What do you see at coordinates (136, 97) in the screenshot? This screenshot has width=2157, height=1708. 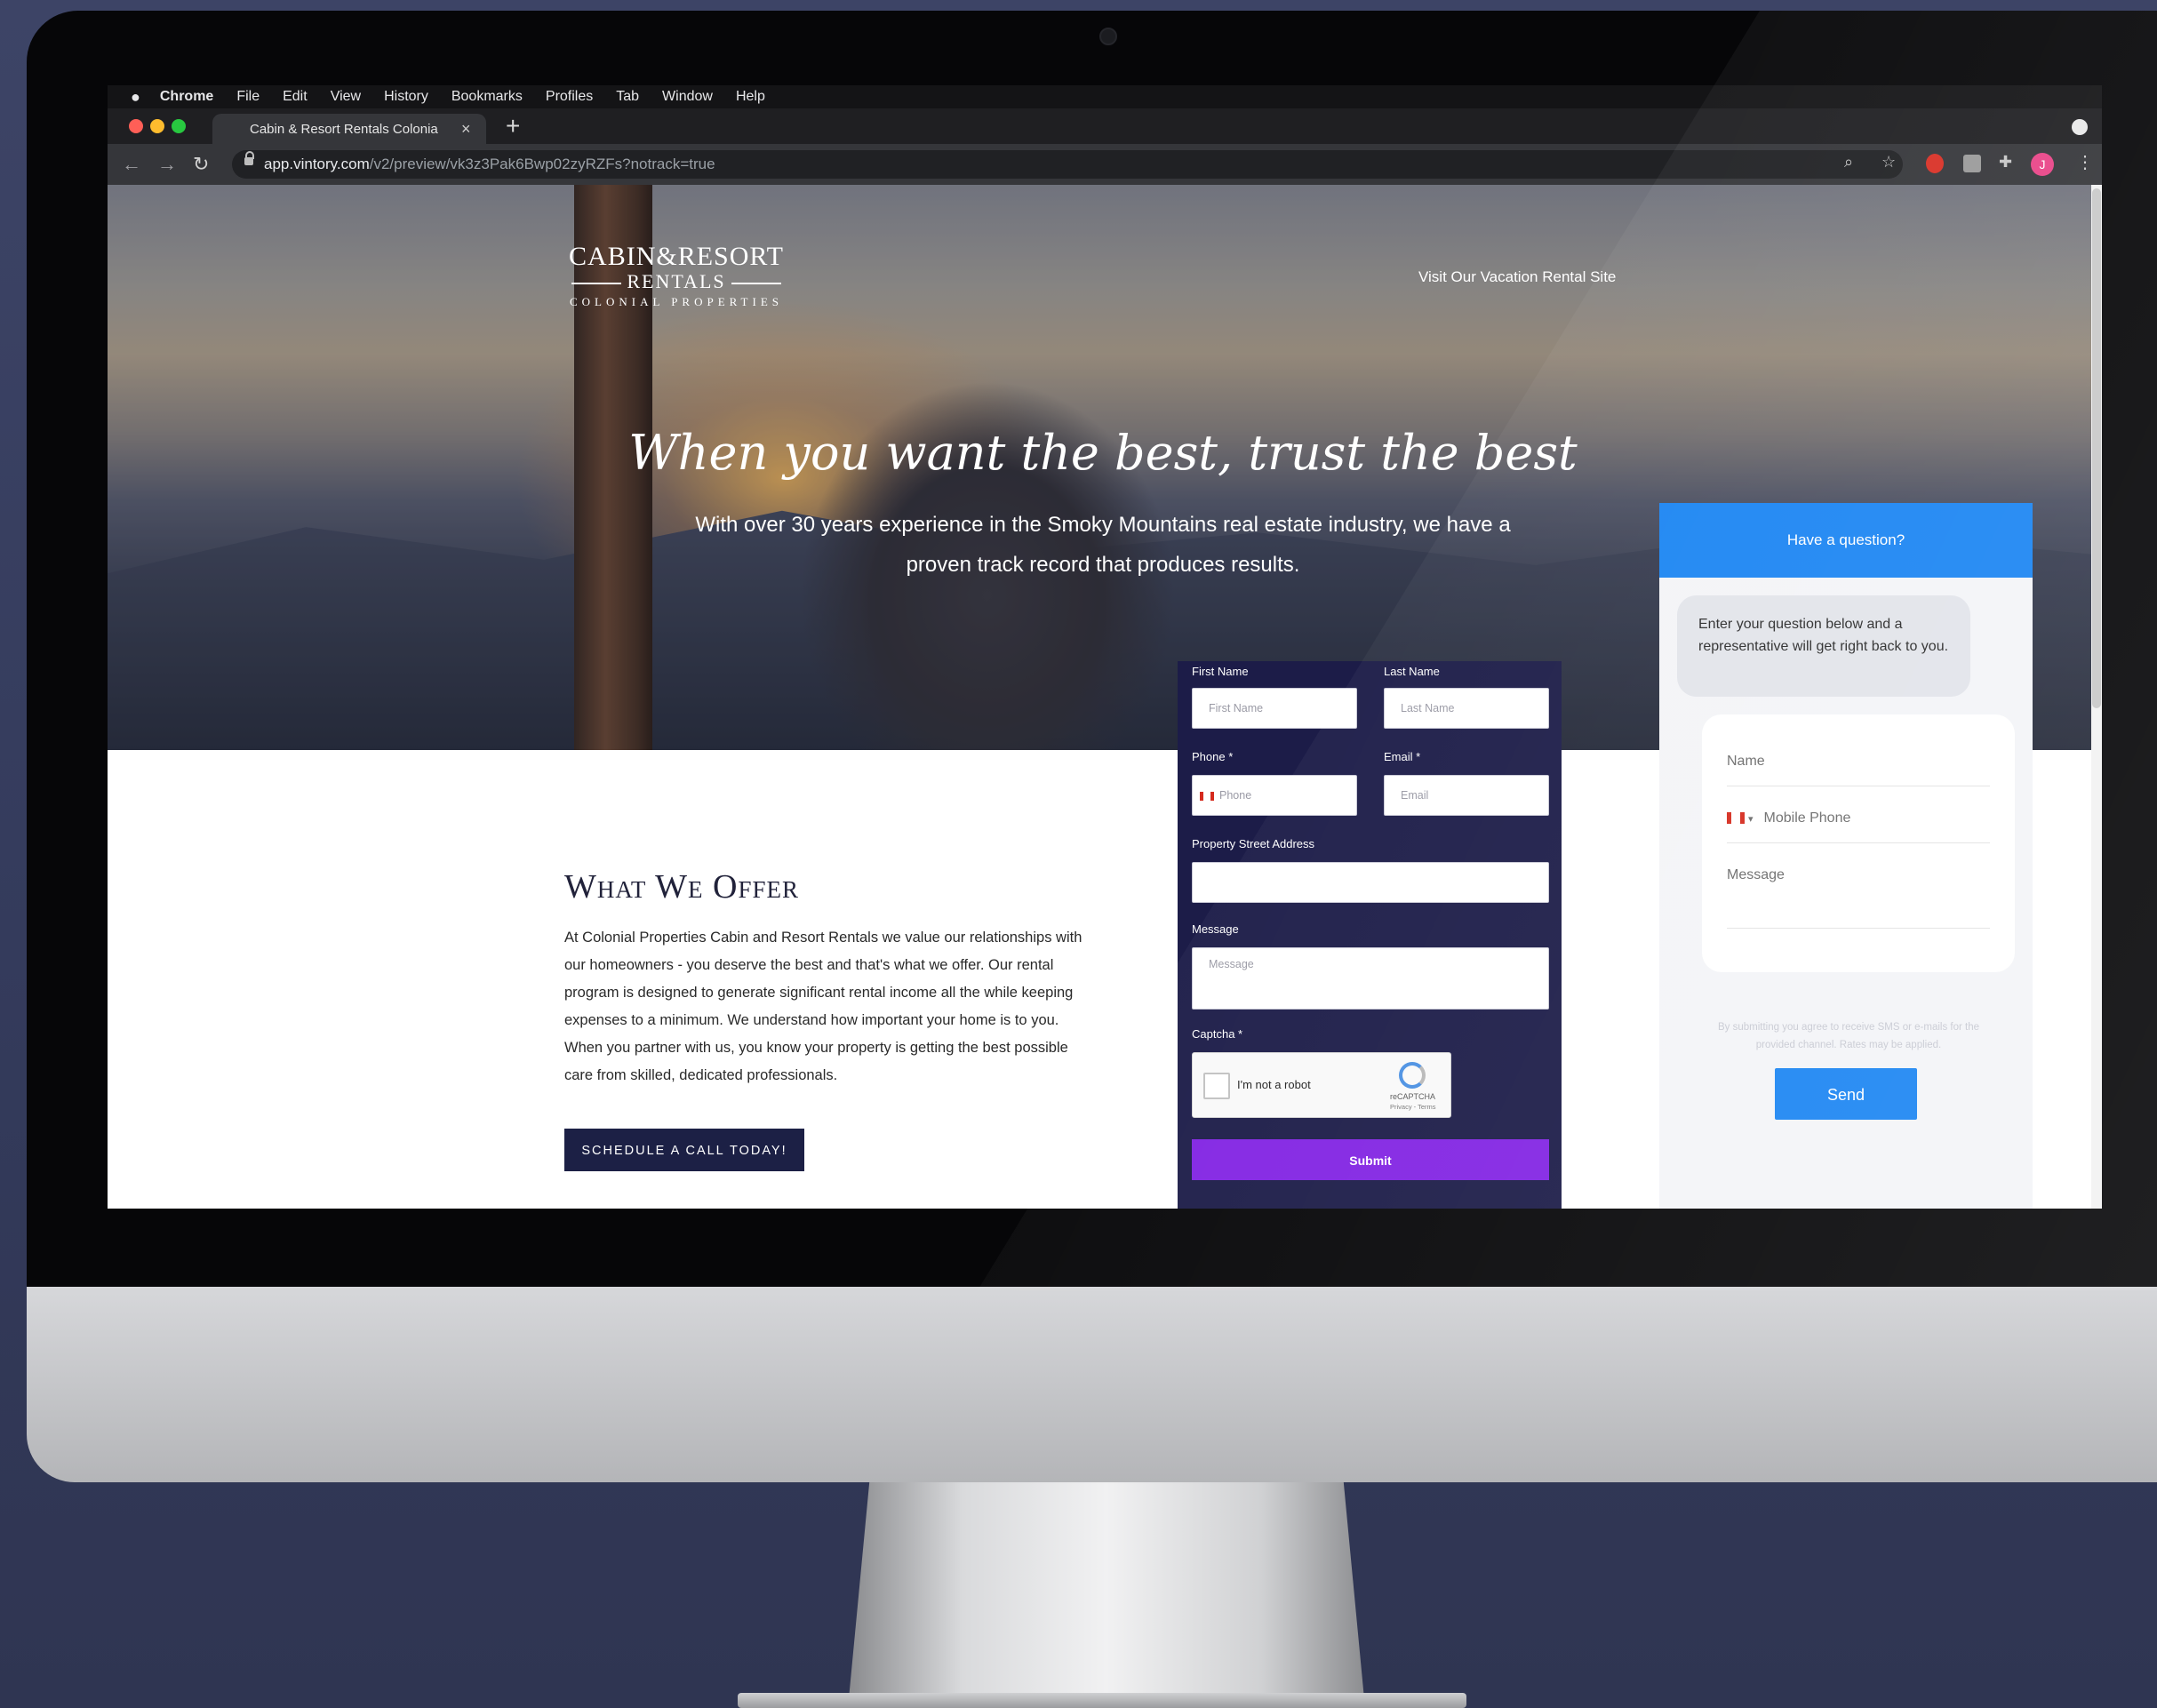 I see `apple-icon: ●` at bounding box center [136, 97].